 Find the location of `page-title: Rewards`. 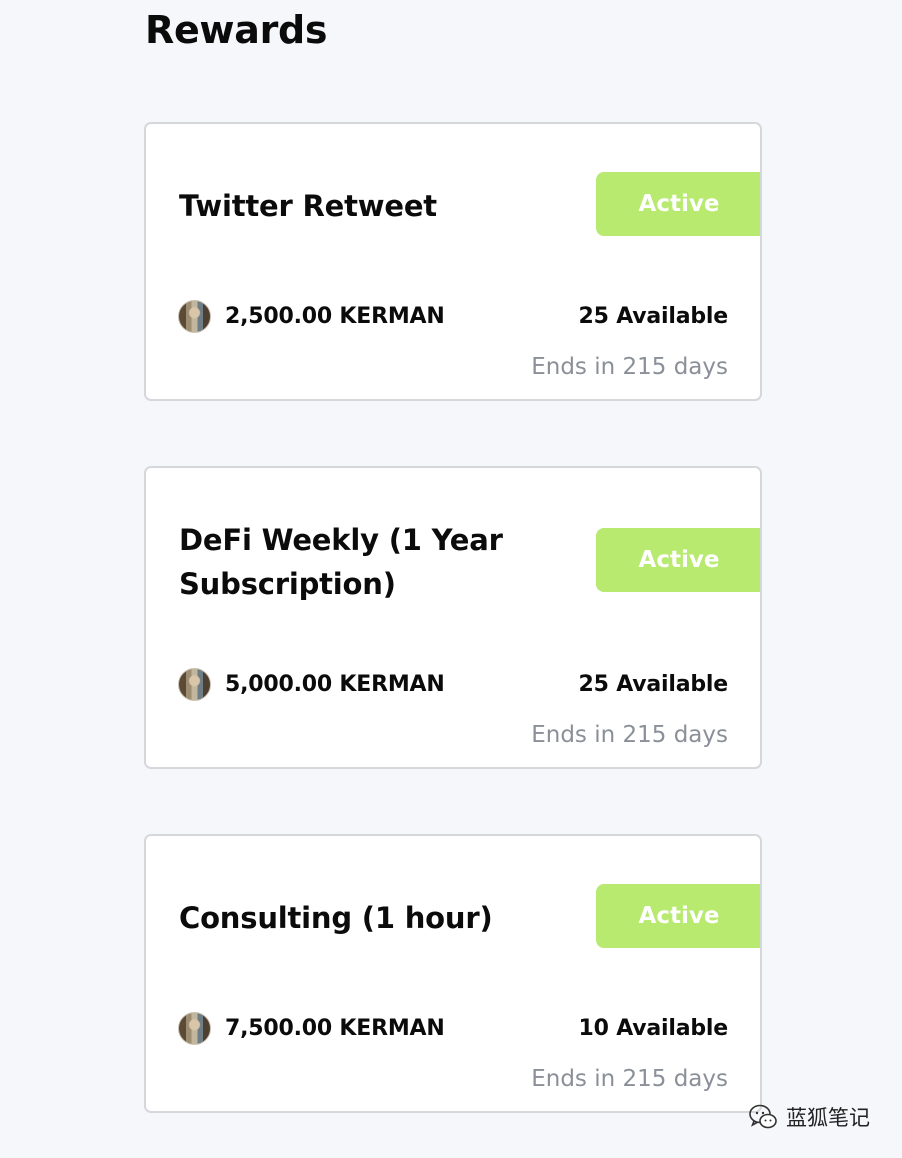

page-title: Rewards is located at coordinates (236, 30).